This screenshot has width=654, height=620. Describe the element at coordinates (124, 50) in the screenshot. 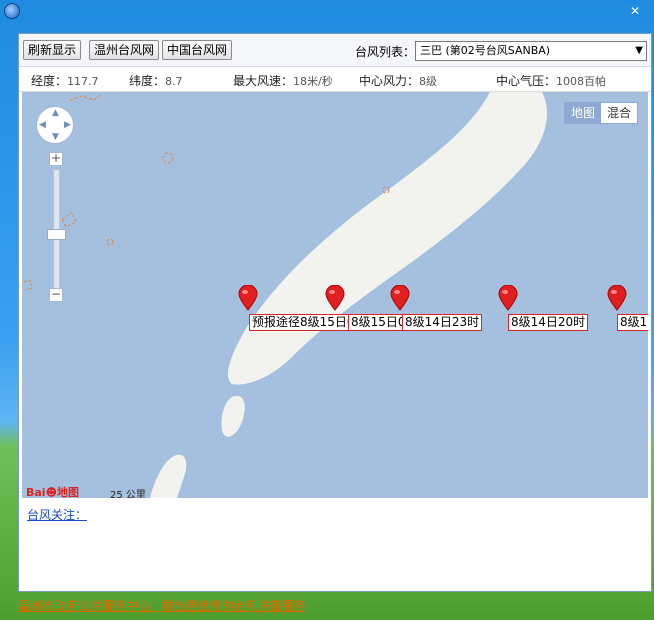

I see `wenzhou-typhoon-link-button: 温州台风网` at that location.